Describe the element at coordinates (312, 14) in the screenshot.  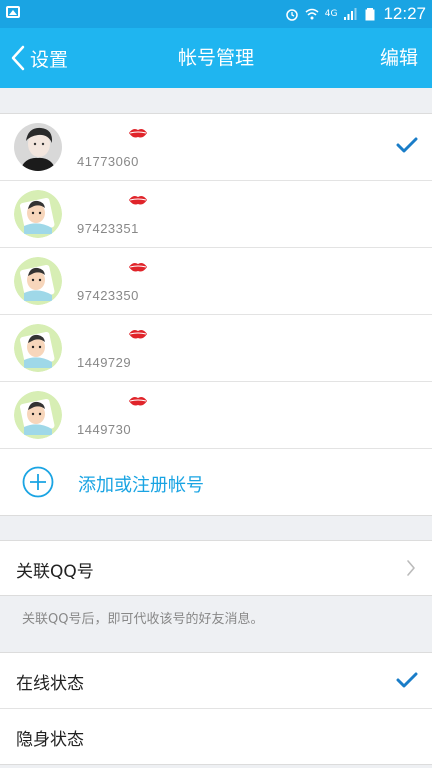
I see `wifi-icon` at that location.